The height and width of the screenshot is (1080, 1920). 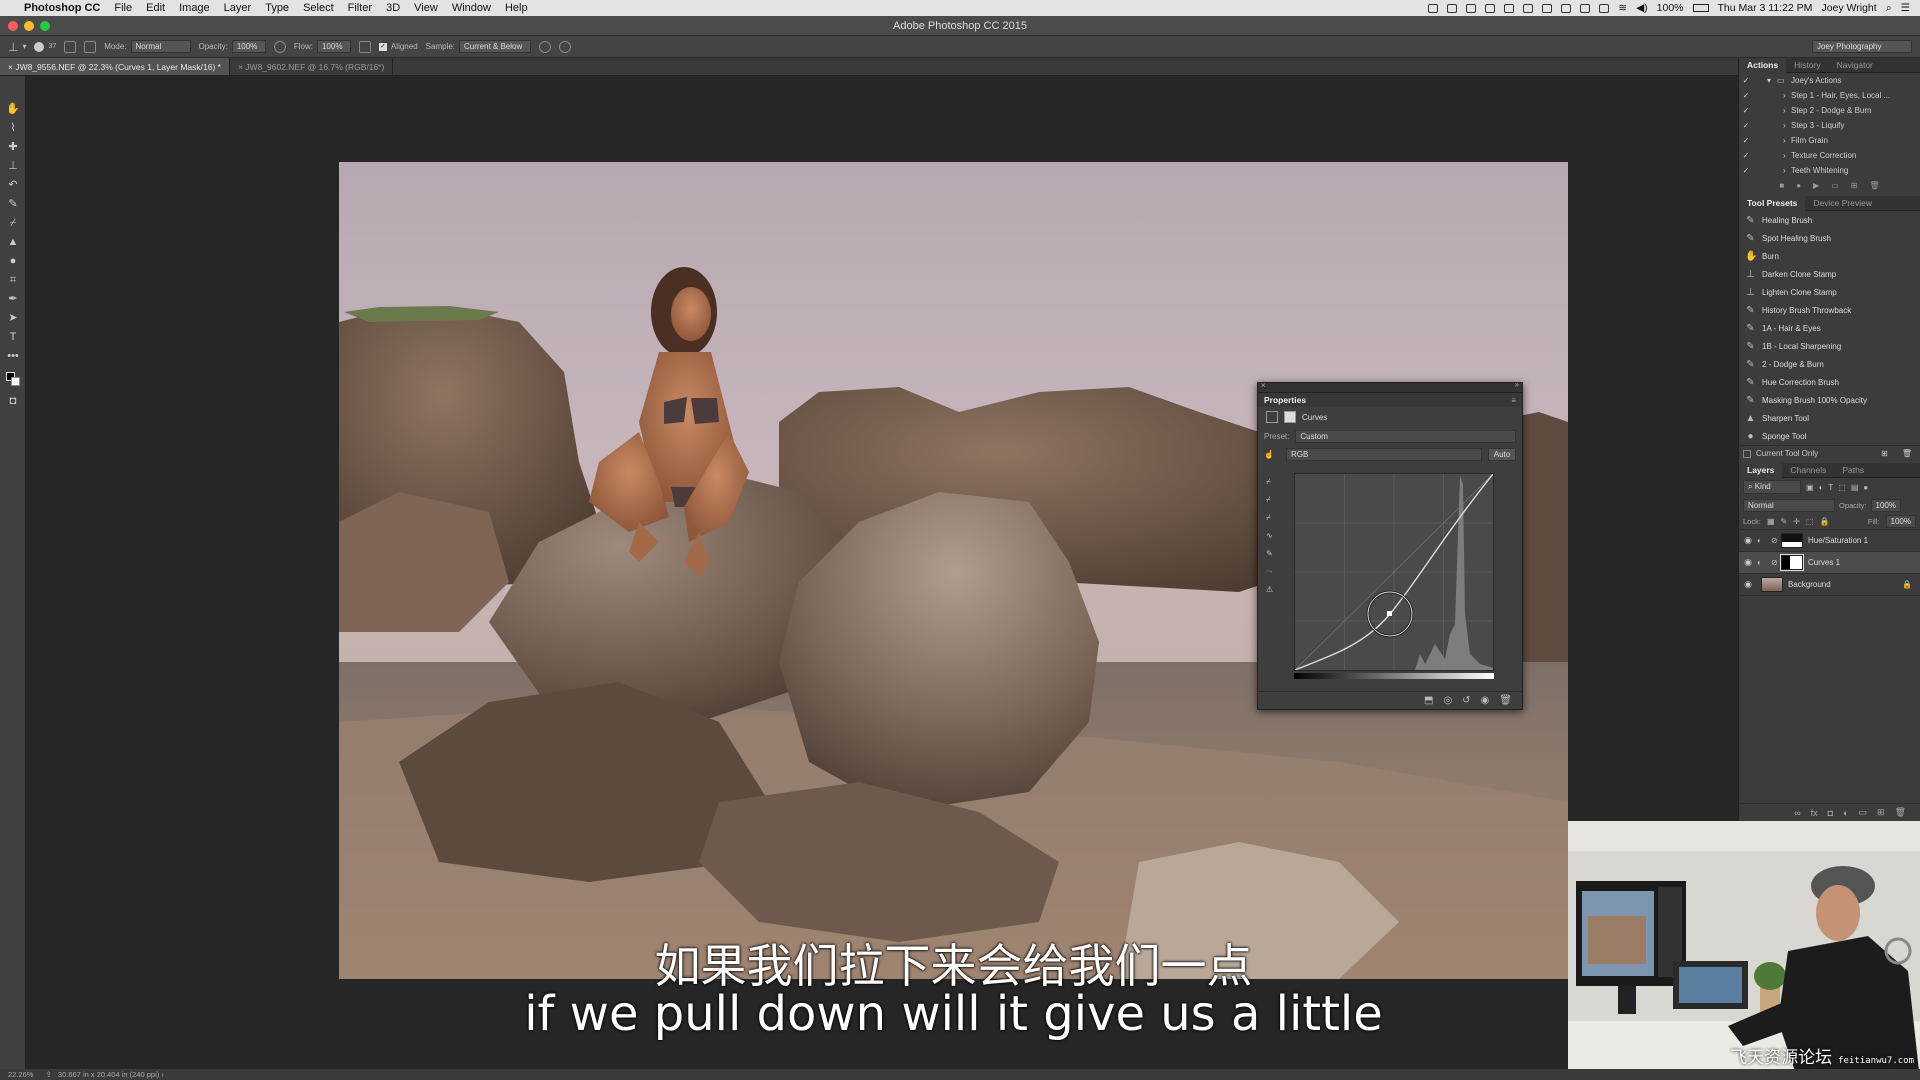 I want to click on path-select-icon: ➤, so click(x=13, y=318).